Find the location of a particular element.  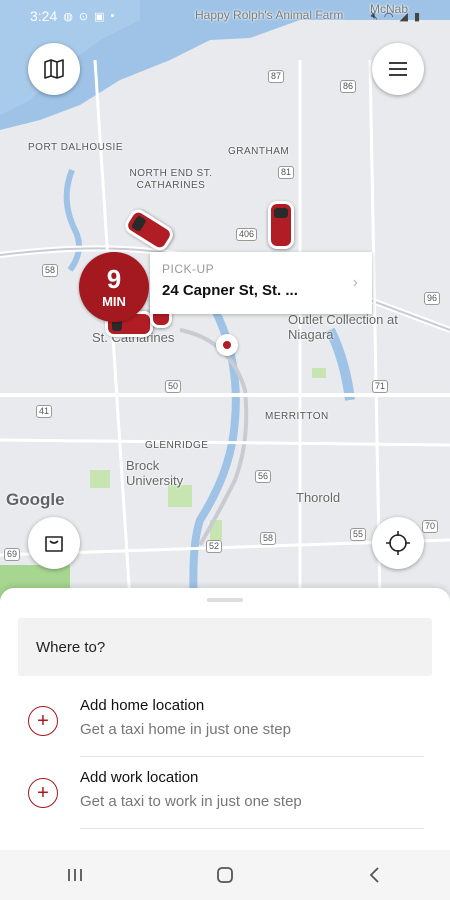

bag-button is located at coordinates (54, 543).